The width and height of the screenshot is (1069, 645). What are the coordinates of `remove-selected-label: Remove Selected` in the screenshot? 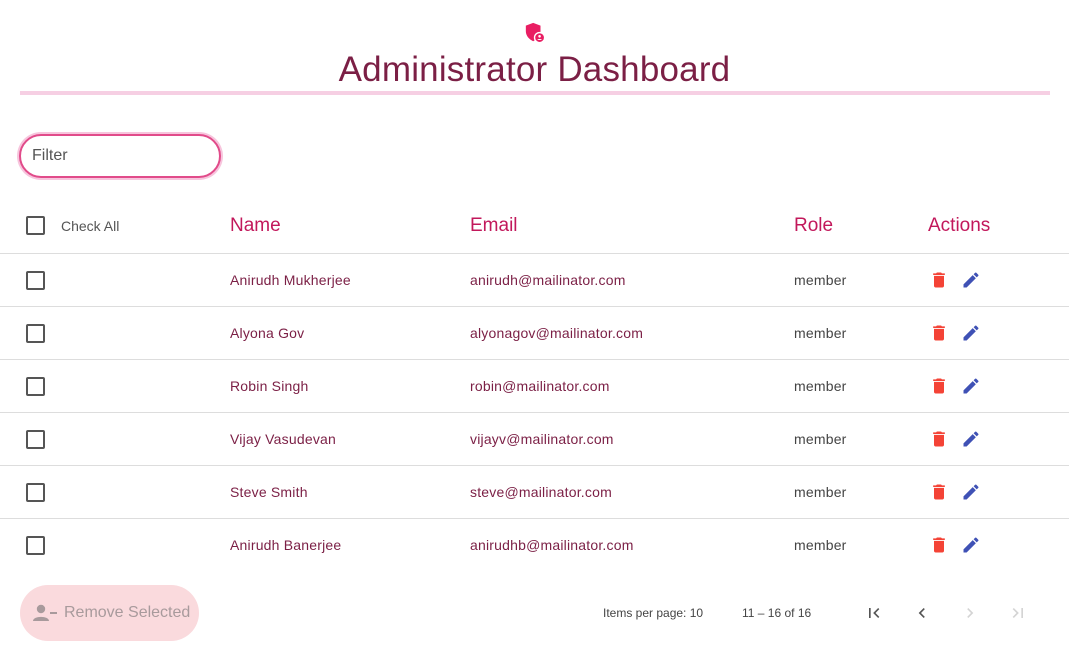 It's located at (127, 612).